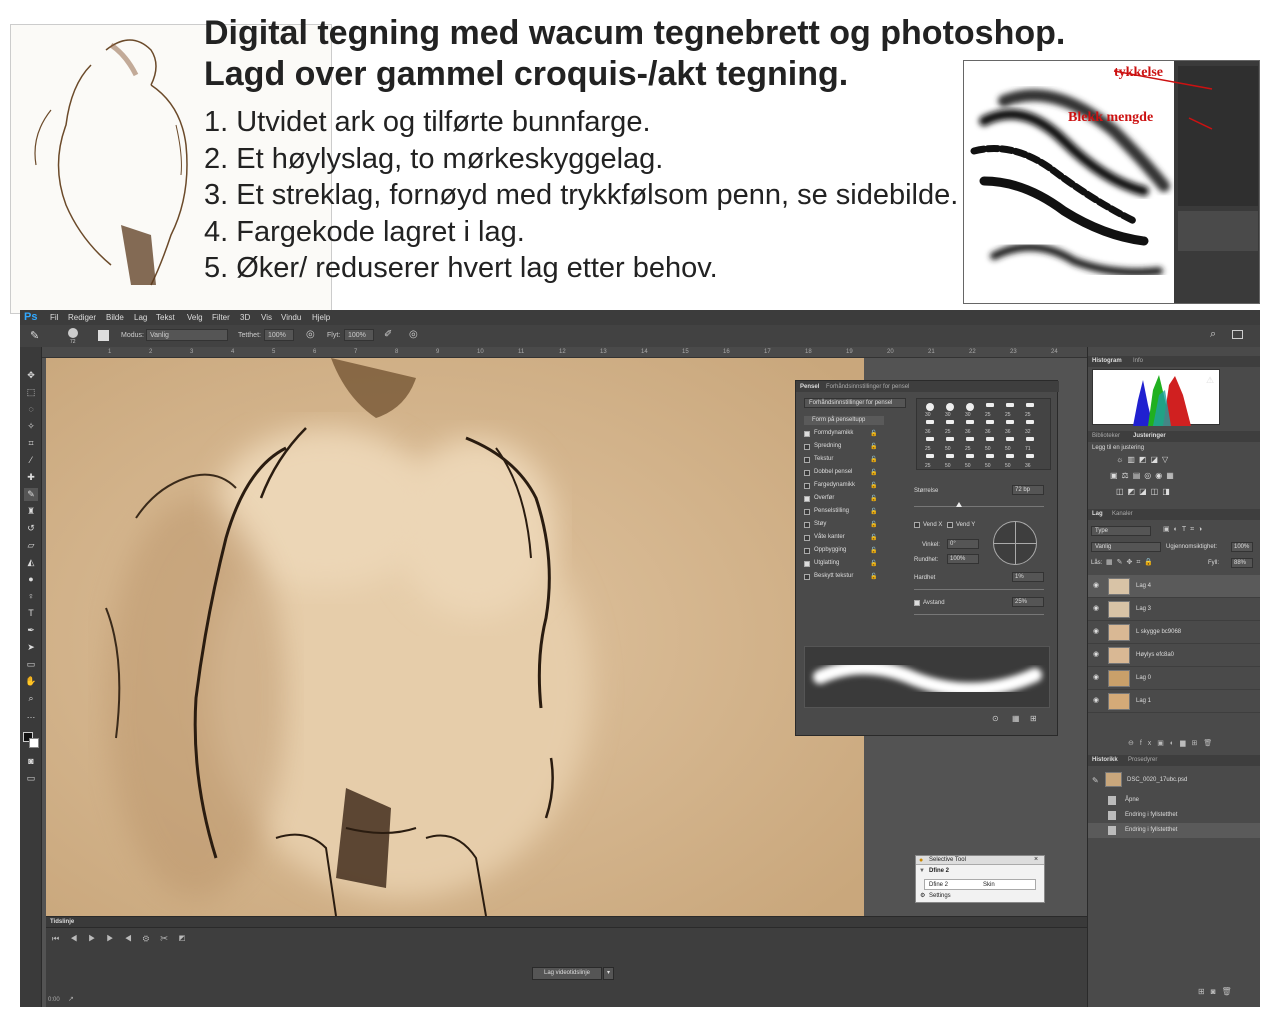  Describe the element at coordinates (1138, 361) in the screenshot. I see `tab-info: Info` at that location.